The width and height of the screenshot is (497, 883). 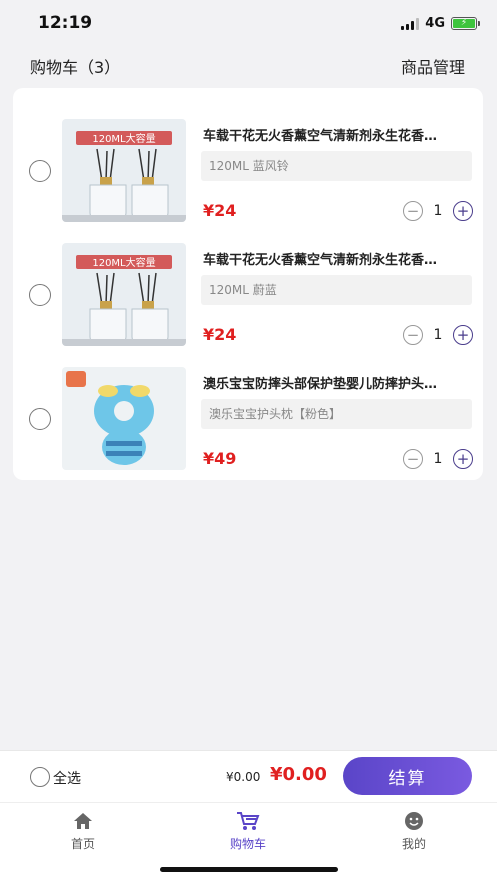 What do you see at coordinates (248, 66) in the screenshot?
I see `page-header: 购物车（3） 商品管理` at bounding box center [248, 66].